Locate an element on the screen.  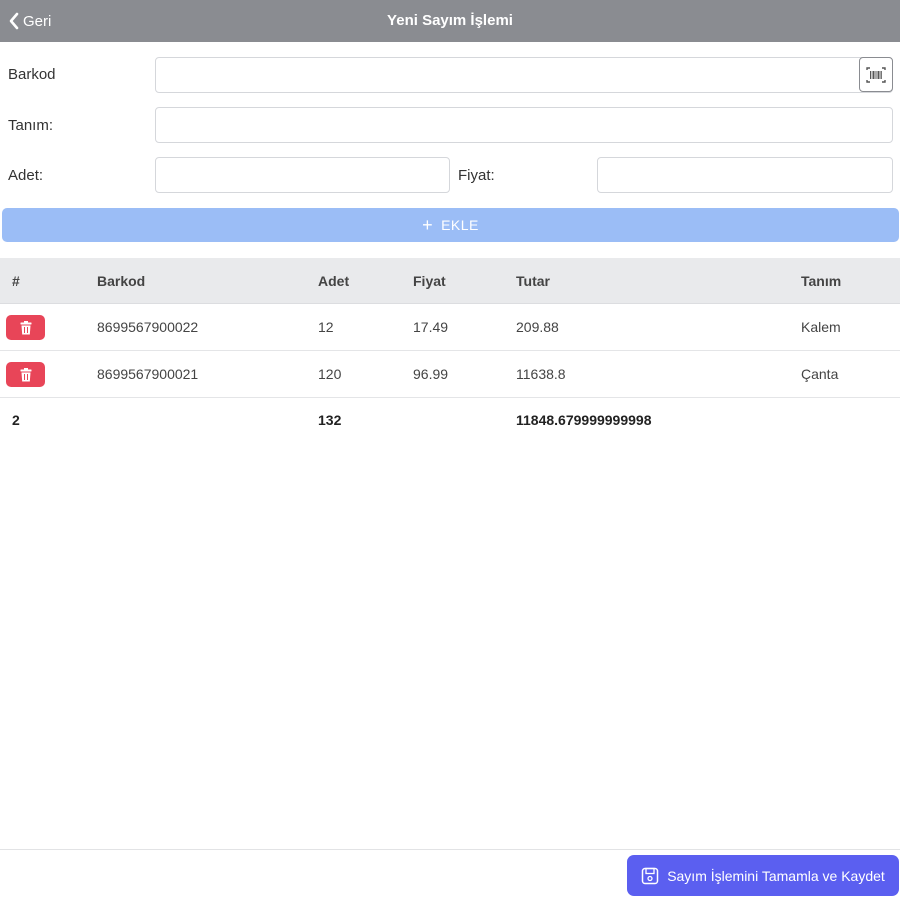
save-complete-button: Sayım İşlemini Tamamla ve Kaydet is located at coordinates (763, 875).